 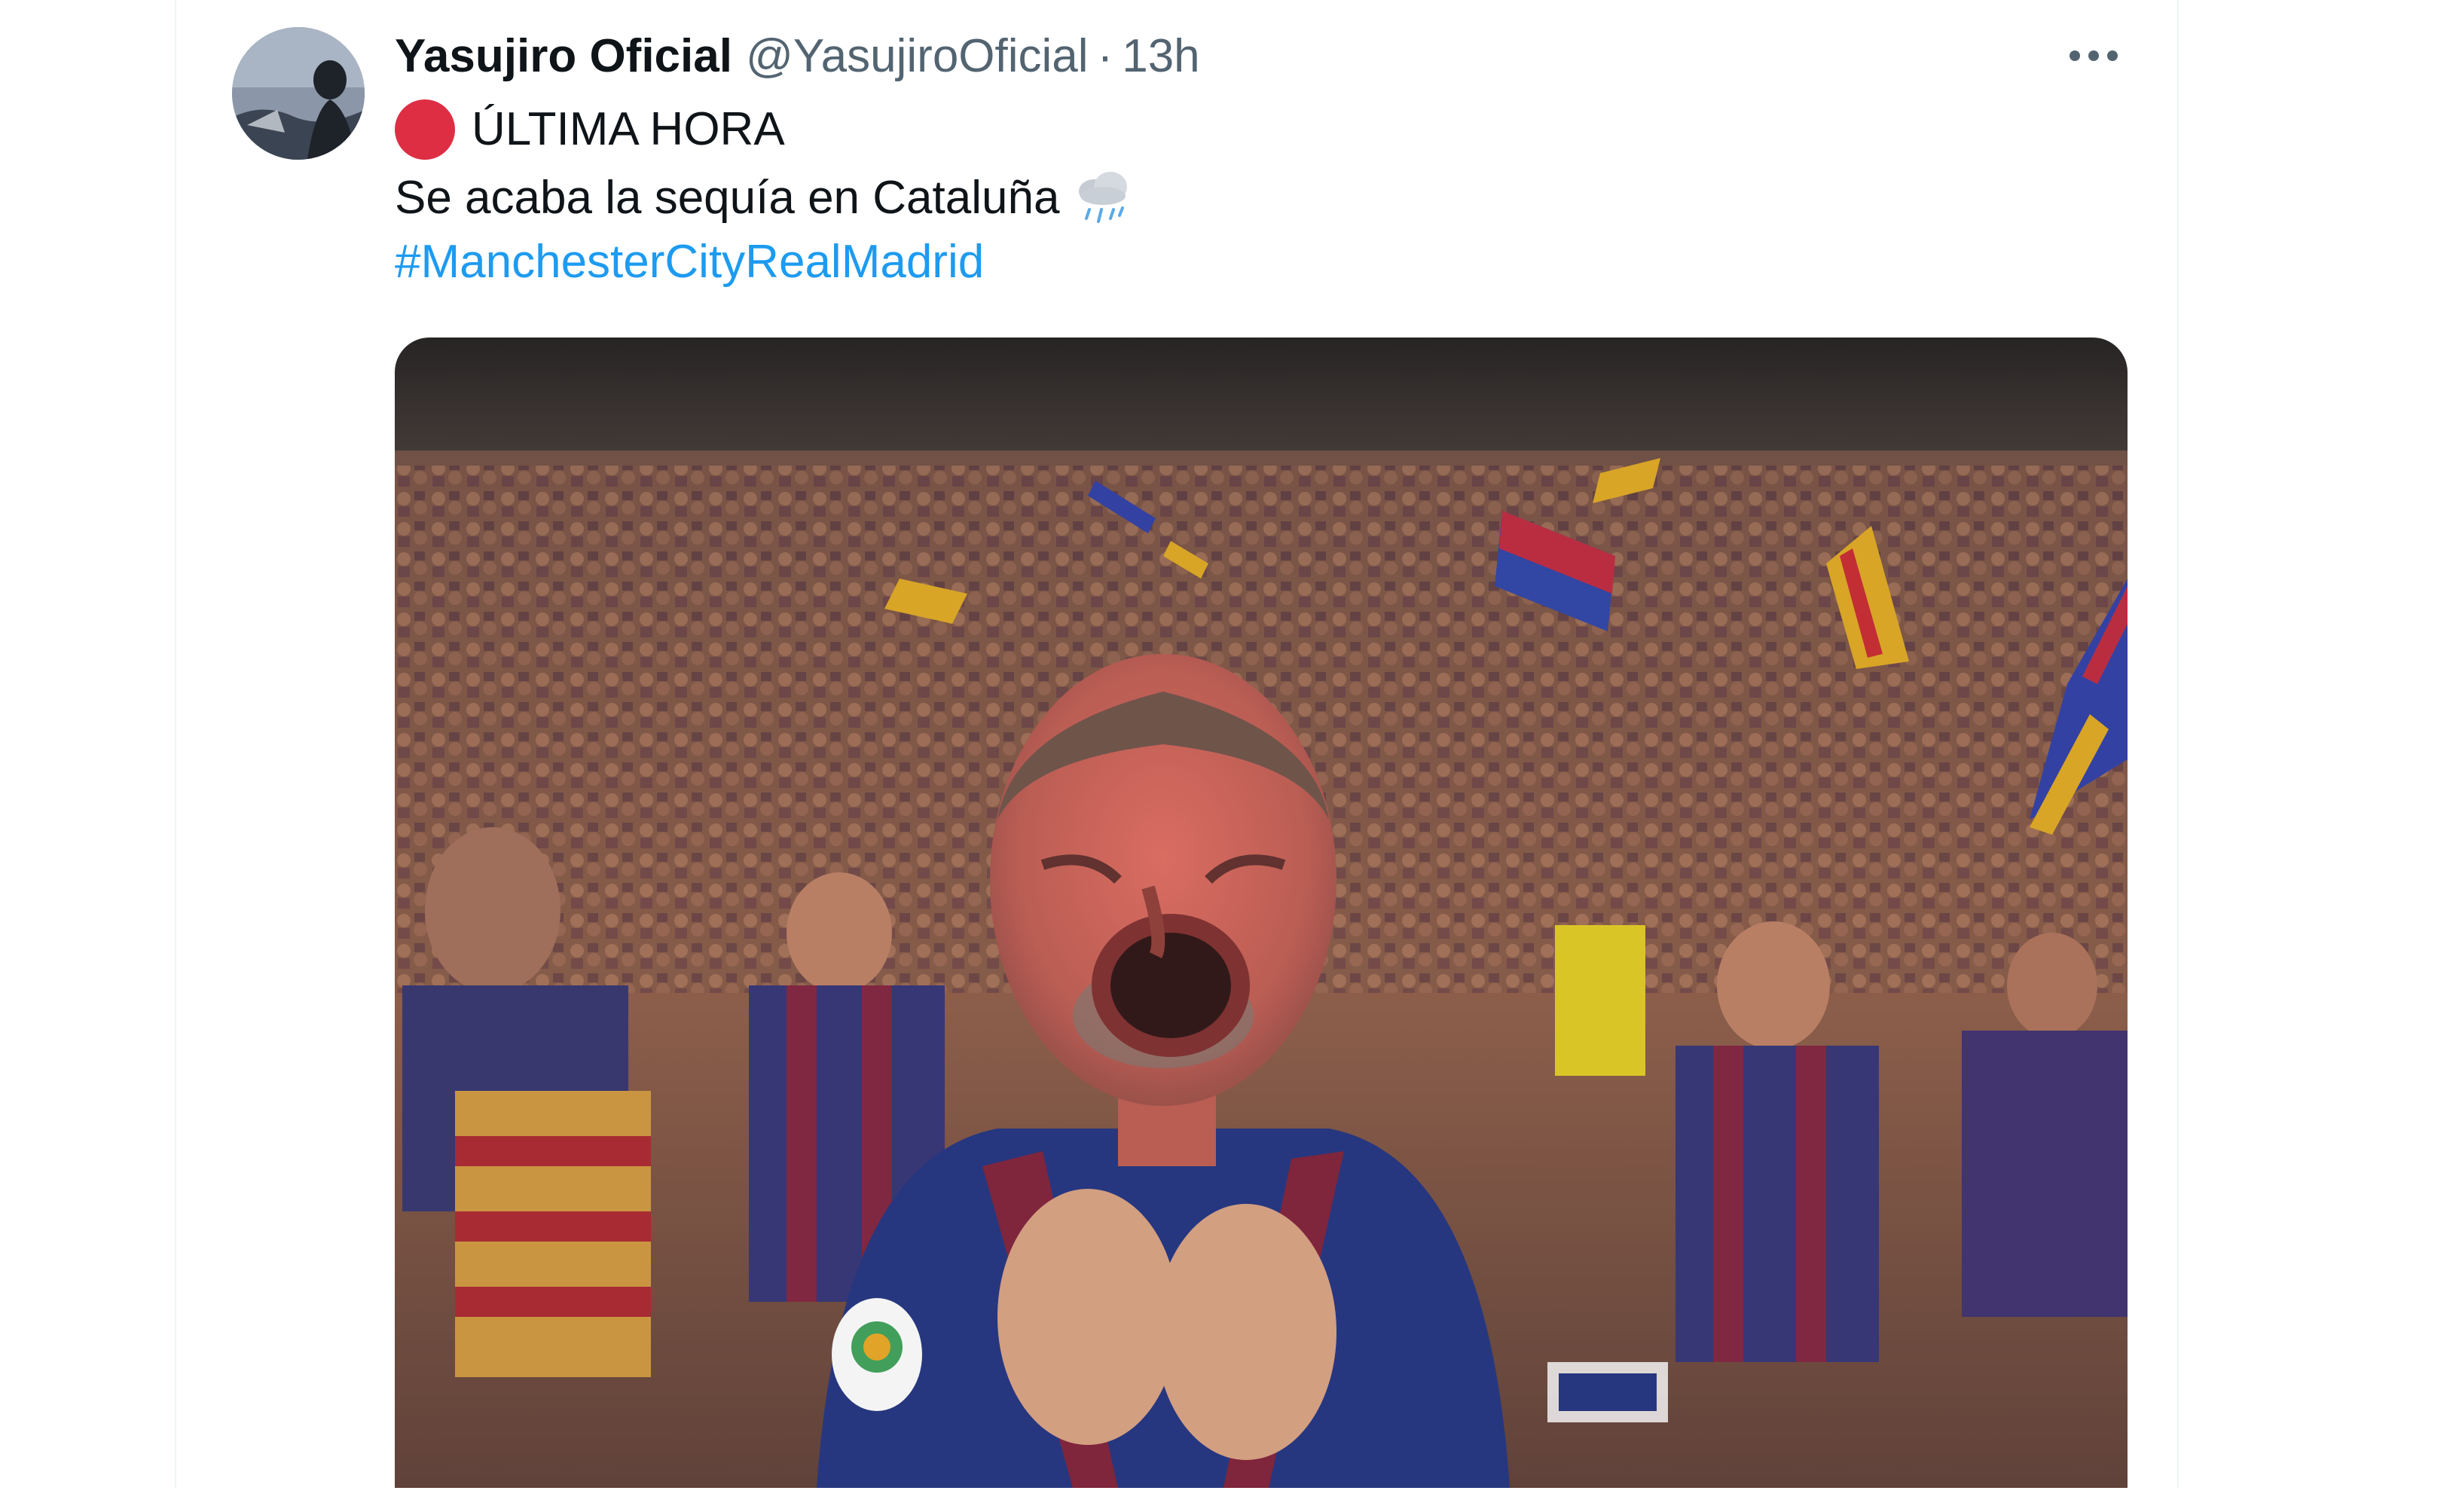 I want to click on avatar-image, so click(x=298, y=93).